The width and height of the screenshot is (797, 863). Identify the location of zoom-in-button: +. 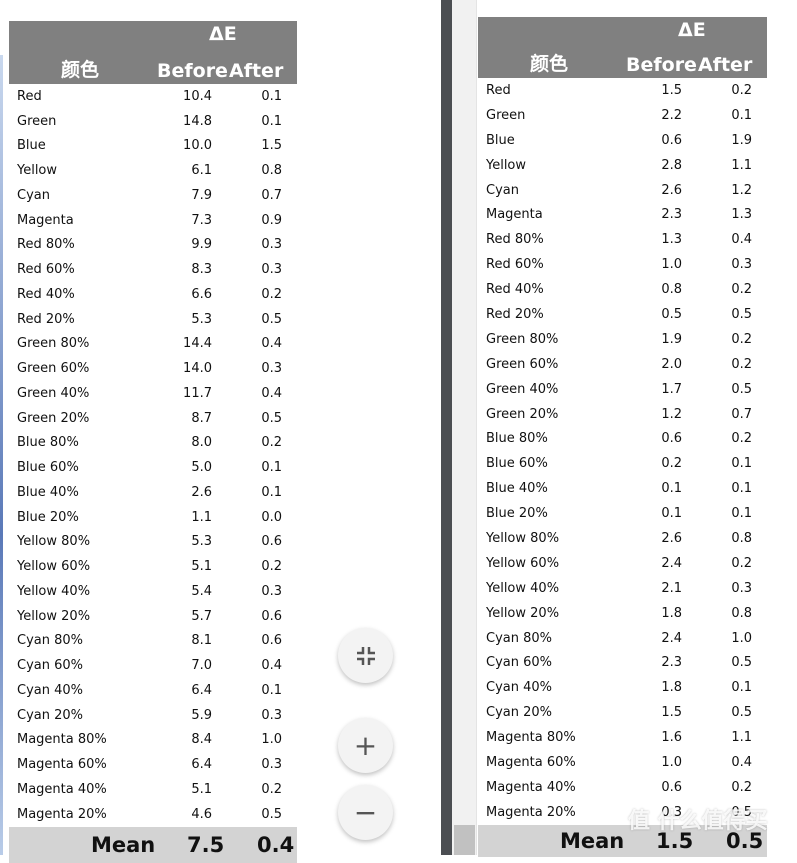
(365, 745).